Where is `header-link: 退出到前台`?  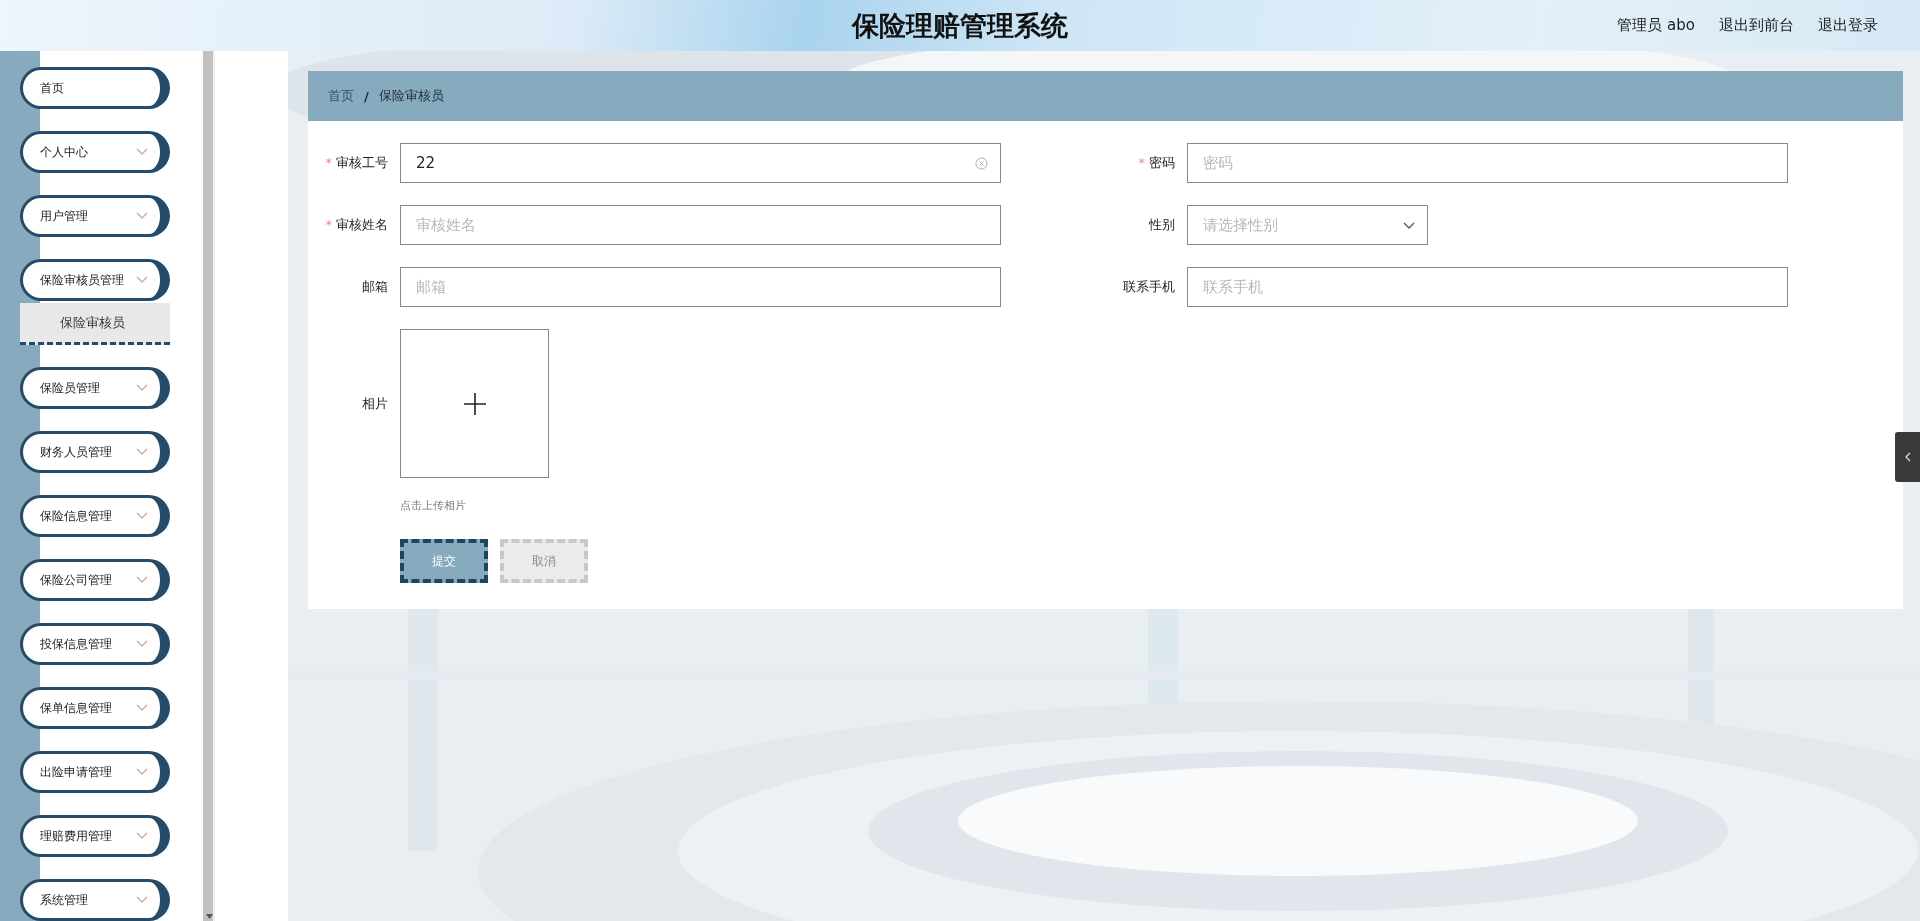 header-link: 退出到前台 is located at coordinates (1756, 25).